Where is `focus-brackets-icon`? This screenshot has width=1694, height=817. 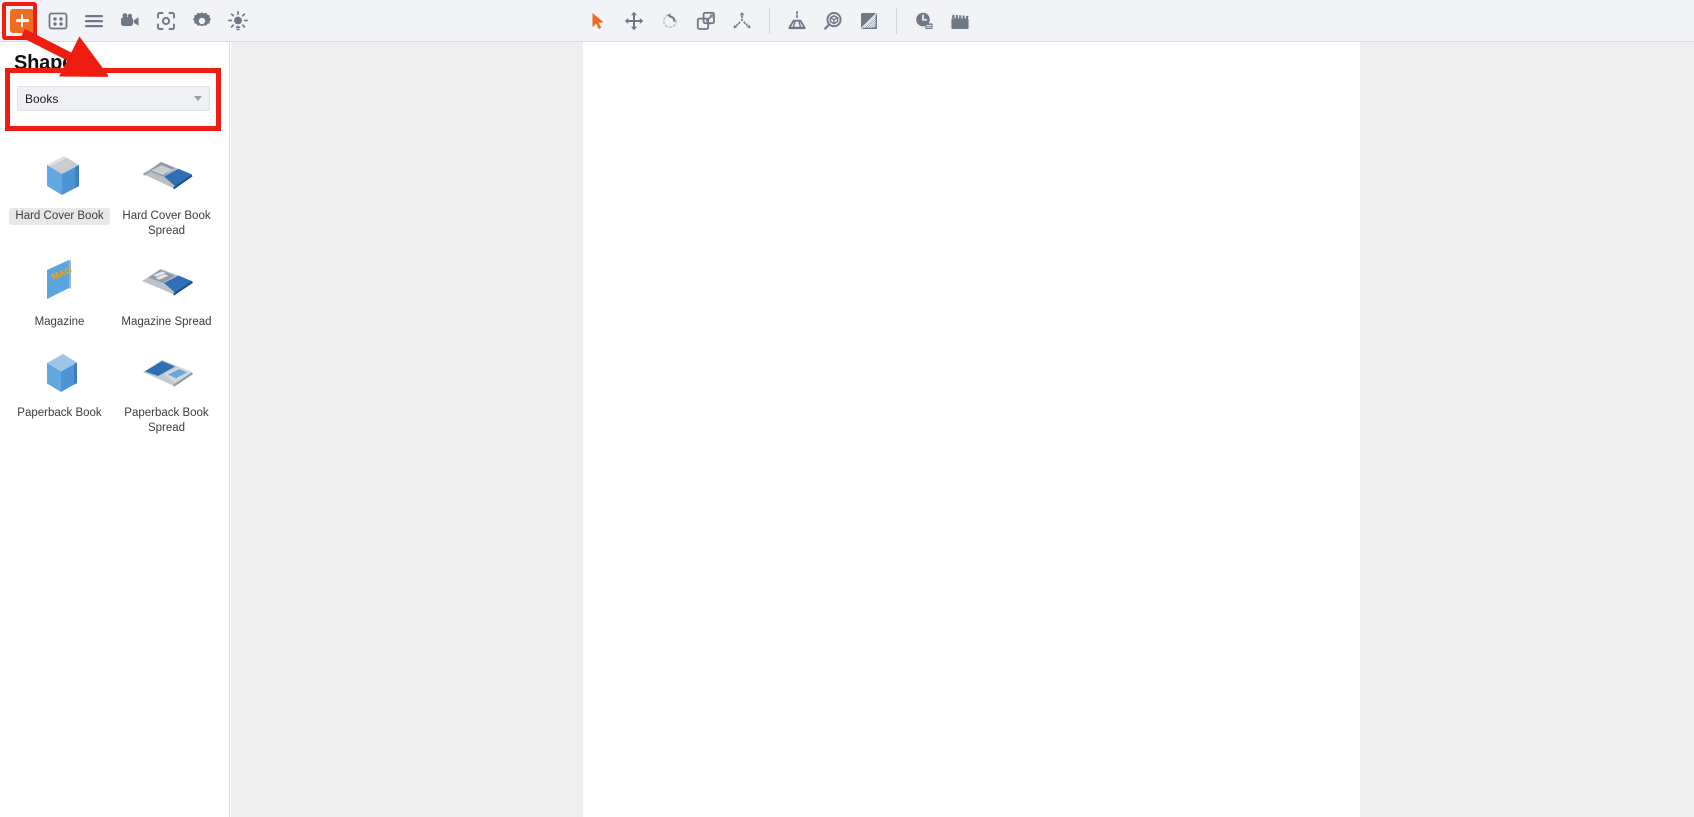
focus-brackets-icon is located at coordinates (166, 21).